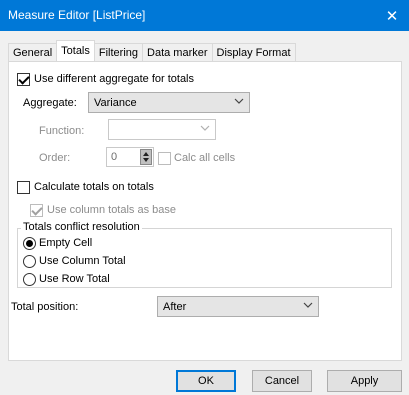  What do you see at coordinates (204, 15) in the screenshot?
I see `title-bar: Measure Editor [ListPrice] ✕` at bounding box center [204, 15].